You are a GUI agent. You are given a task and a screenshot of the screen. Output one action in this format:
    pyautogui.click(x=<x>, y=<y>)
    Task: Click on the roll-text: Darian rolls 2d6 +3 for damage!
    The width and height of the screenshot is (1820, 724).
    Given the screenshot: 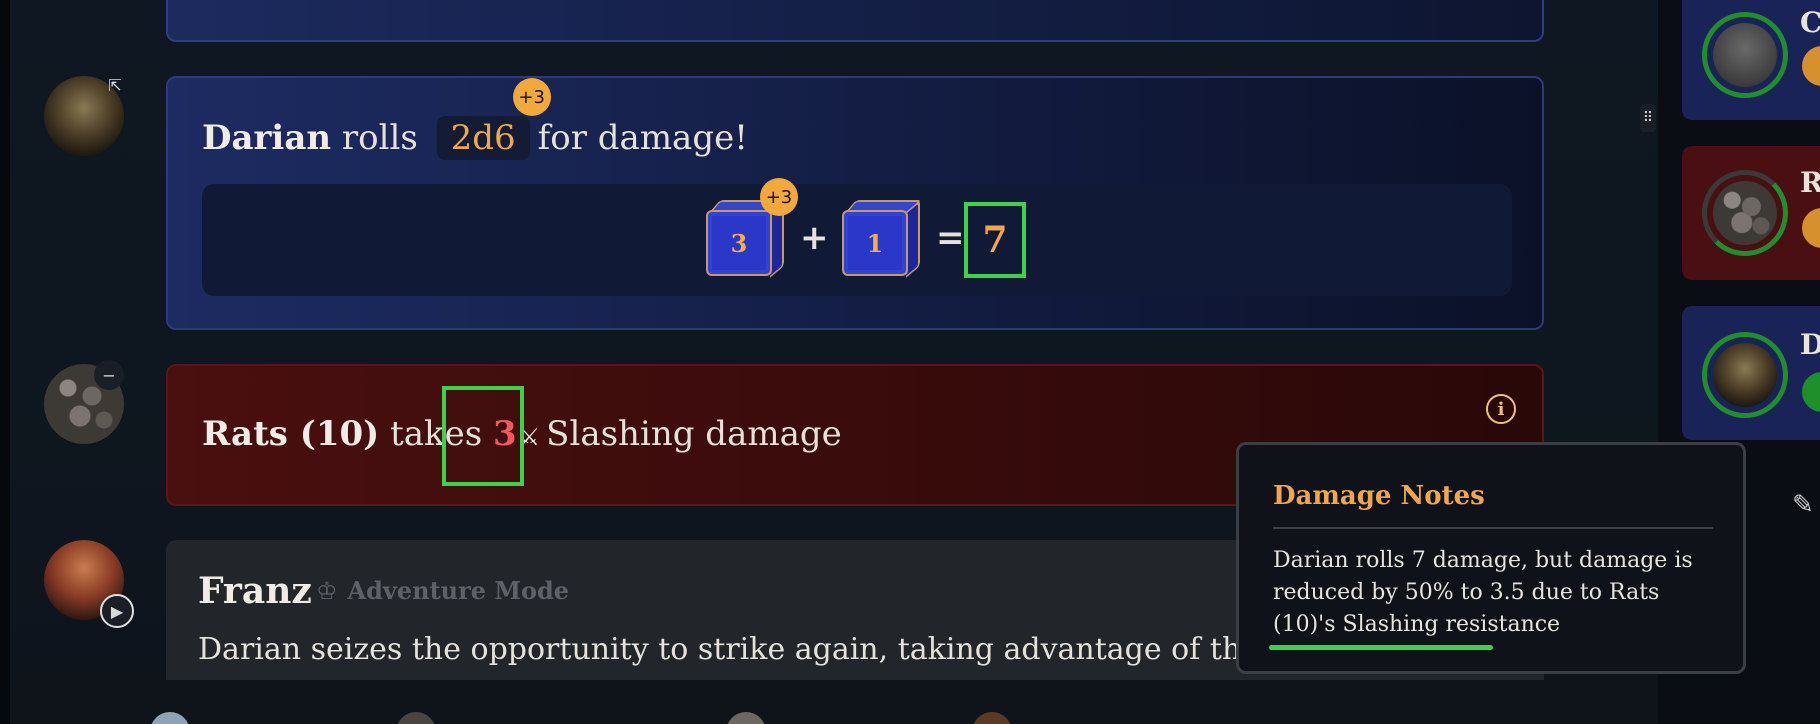 What is the action you would take?
    pyautogui.click(x=475, y=119)
    